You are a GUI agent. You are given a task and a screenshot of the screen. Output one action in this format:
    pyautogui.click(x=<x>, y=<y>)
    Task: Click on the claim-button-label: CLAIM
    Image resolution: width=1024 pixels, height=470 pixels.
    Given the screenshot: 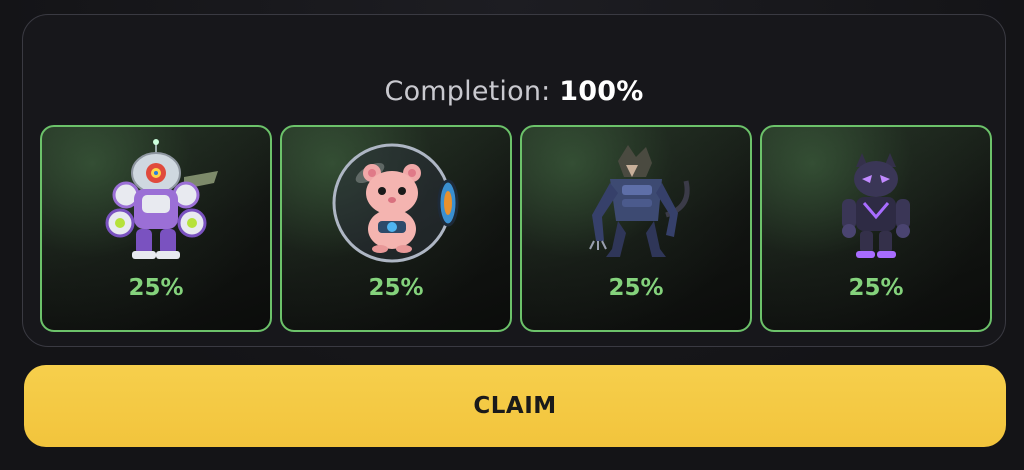 What is the action you would take?
    pyautogui.click(x=515, y=406)
    